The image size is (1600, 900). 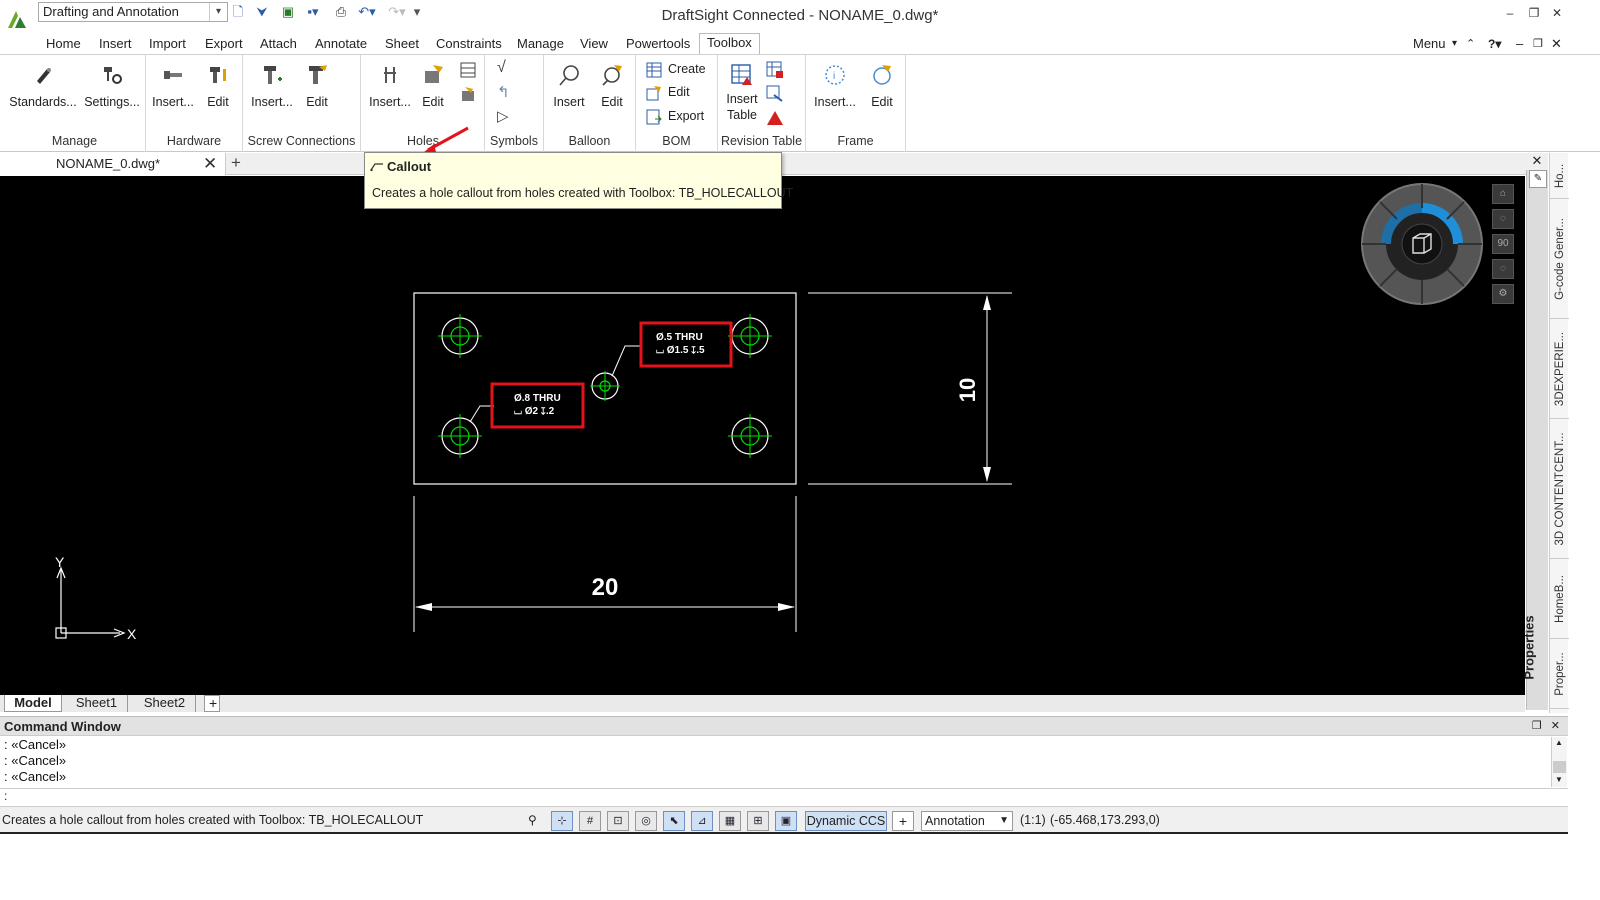 What do you see at coordinates (224, 44) in the screenshot?
I see `tab-export: Export` at bounding box center [224, 44].